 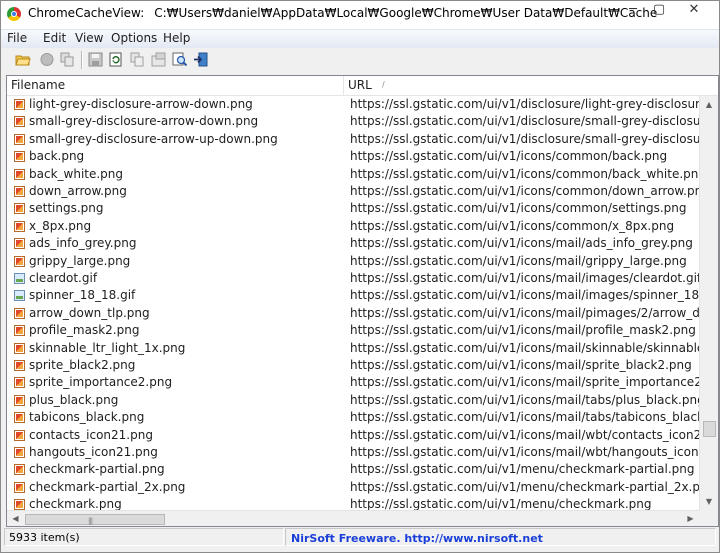 I want to click on properties-icon, so click(x=159, y=59).